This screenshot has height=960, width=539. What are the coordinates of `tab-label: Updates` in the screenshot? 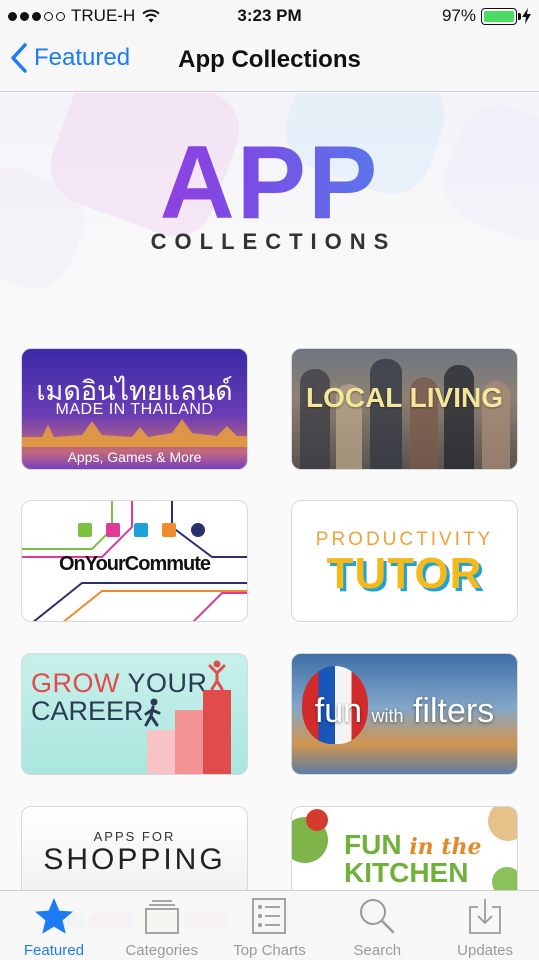 It's located at (485, 950).